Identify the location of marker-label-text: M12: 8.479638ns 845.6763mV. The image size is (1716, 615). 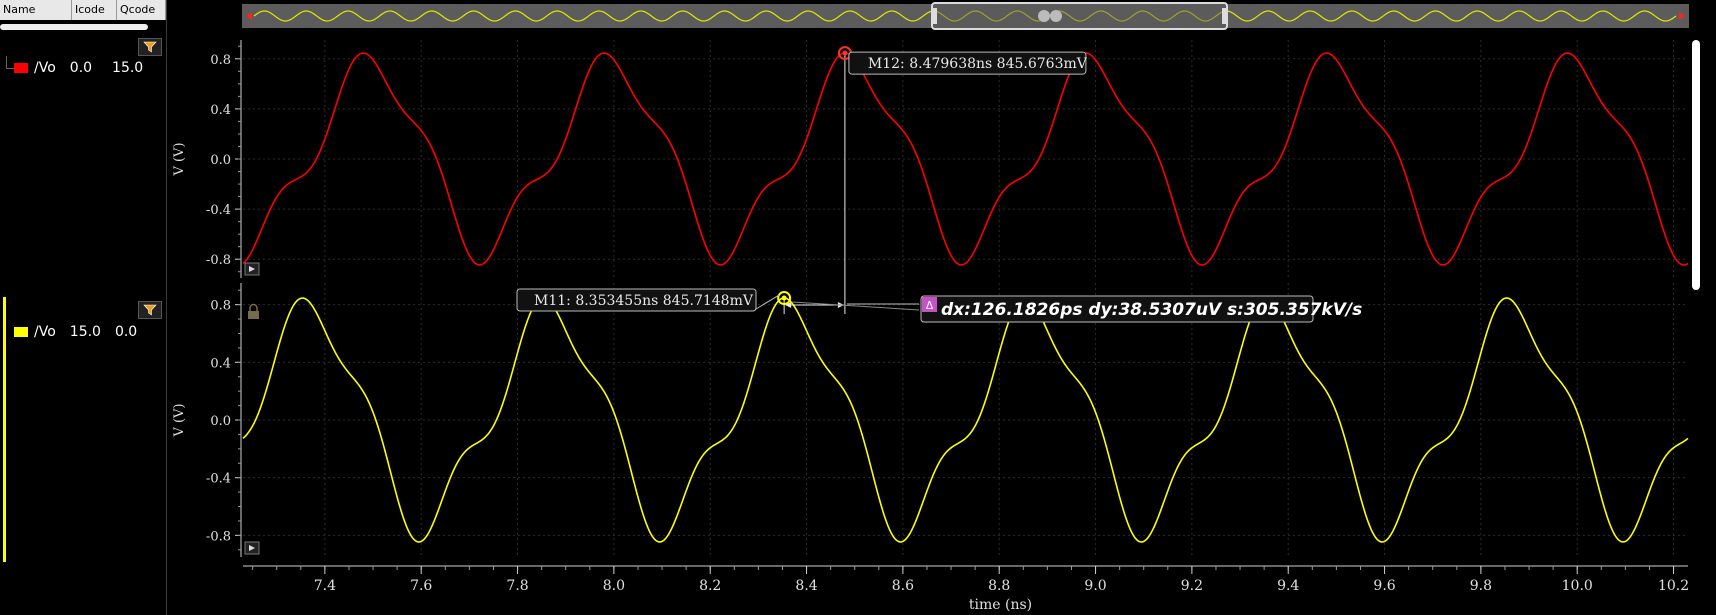
(978, 64).